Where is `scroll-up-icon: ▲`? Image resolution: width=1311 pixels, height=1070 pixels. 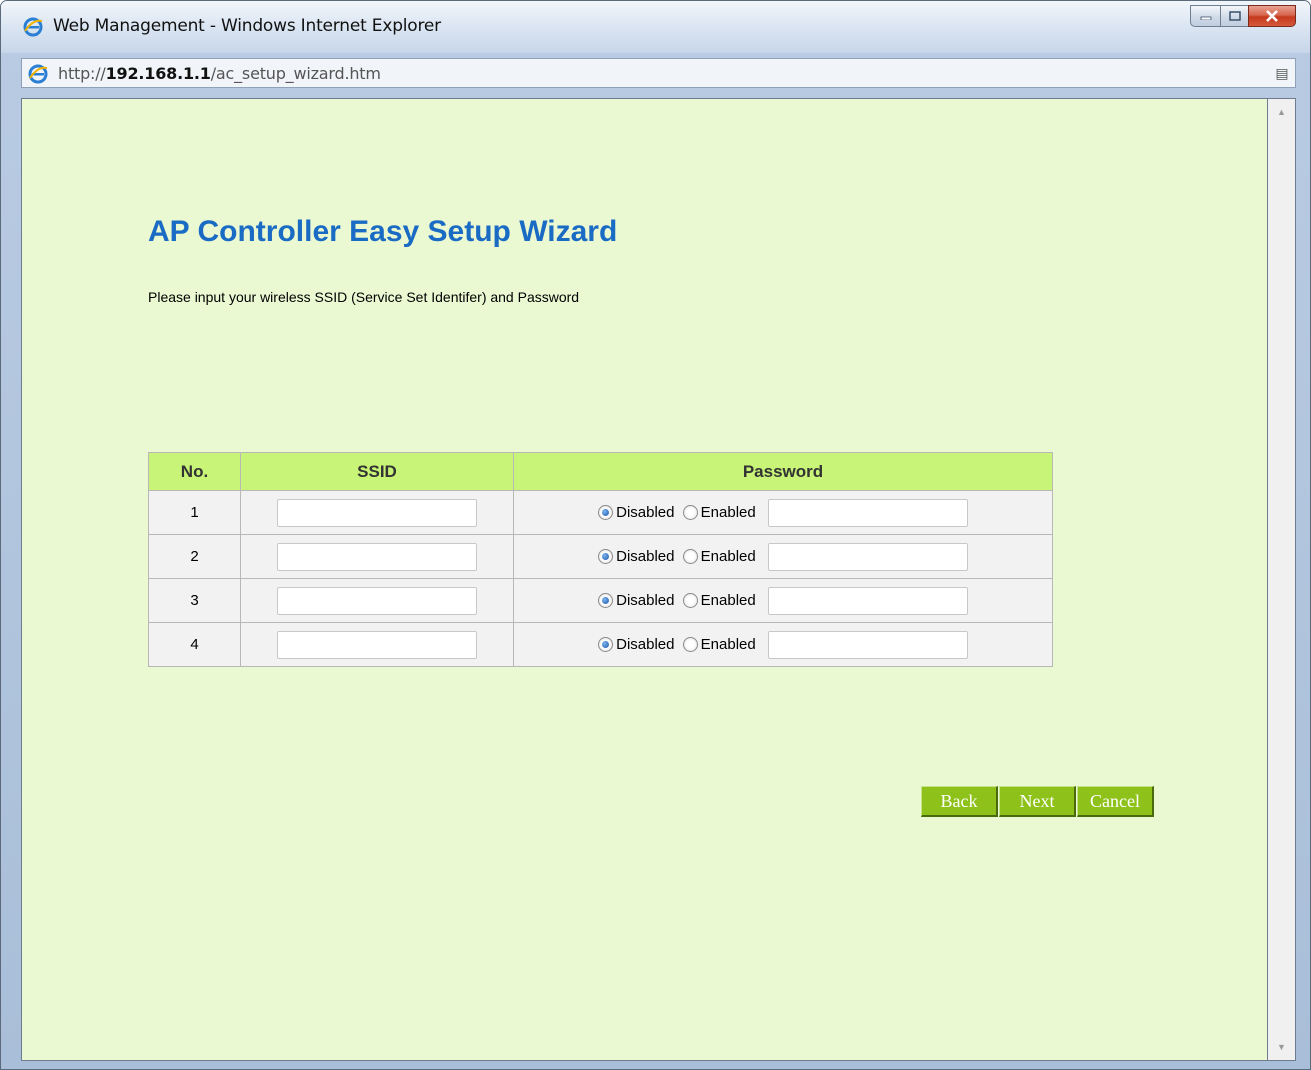
scroll-up-icon: ▲ is located at coordinates (1281, 112).